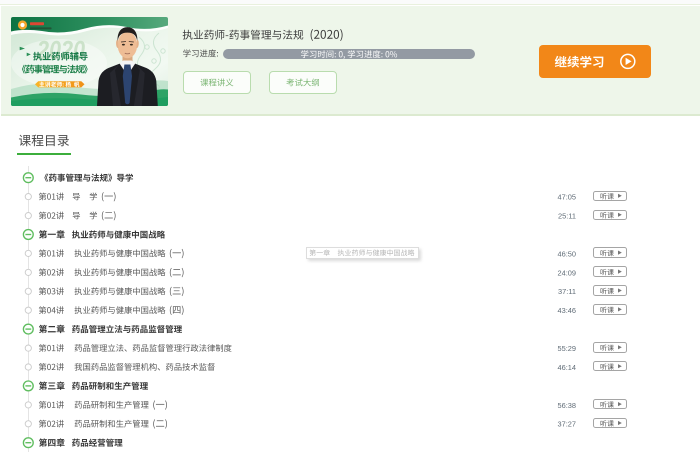  What do you see at coordinates (567, 291) in the screenshot?
I see `svg-text: 37:11` at bounding box center [567, 291].